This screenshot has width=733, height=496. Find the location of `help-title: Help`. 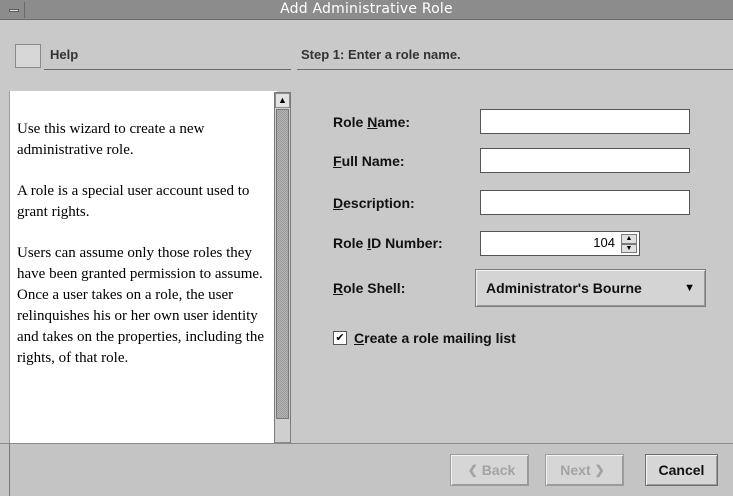

help-title: Help is located at coordinates (64, 54).